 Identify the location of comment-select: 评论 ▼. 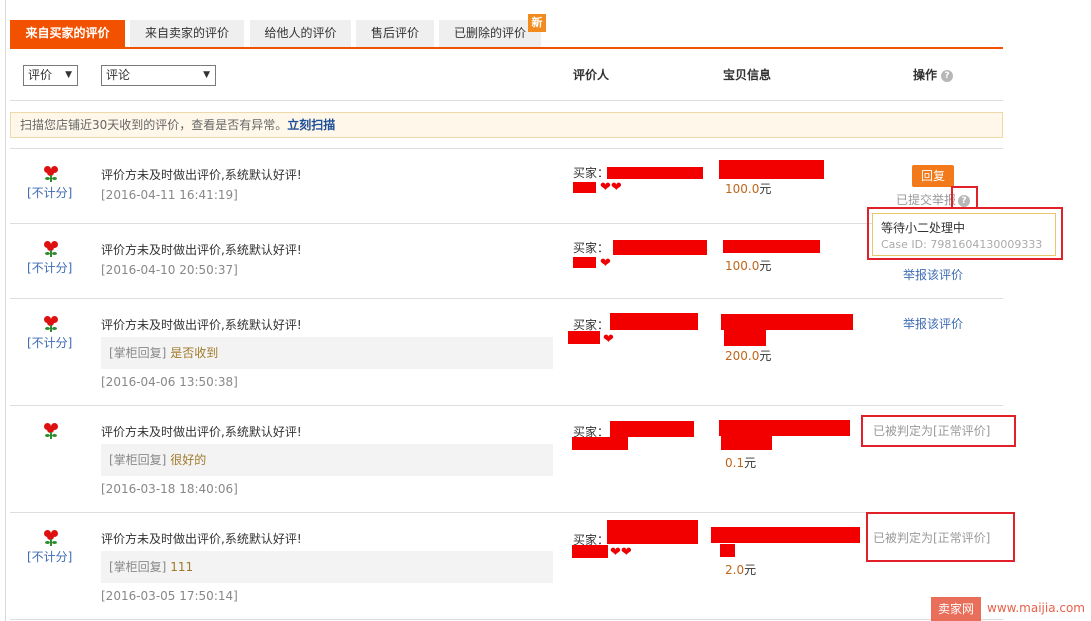
(158, 75).